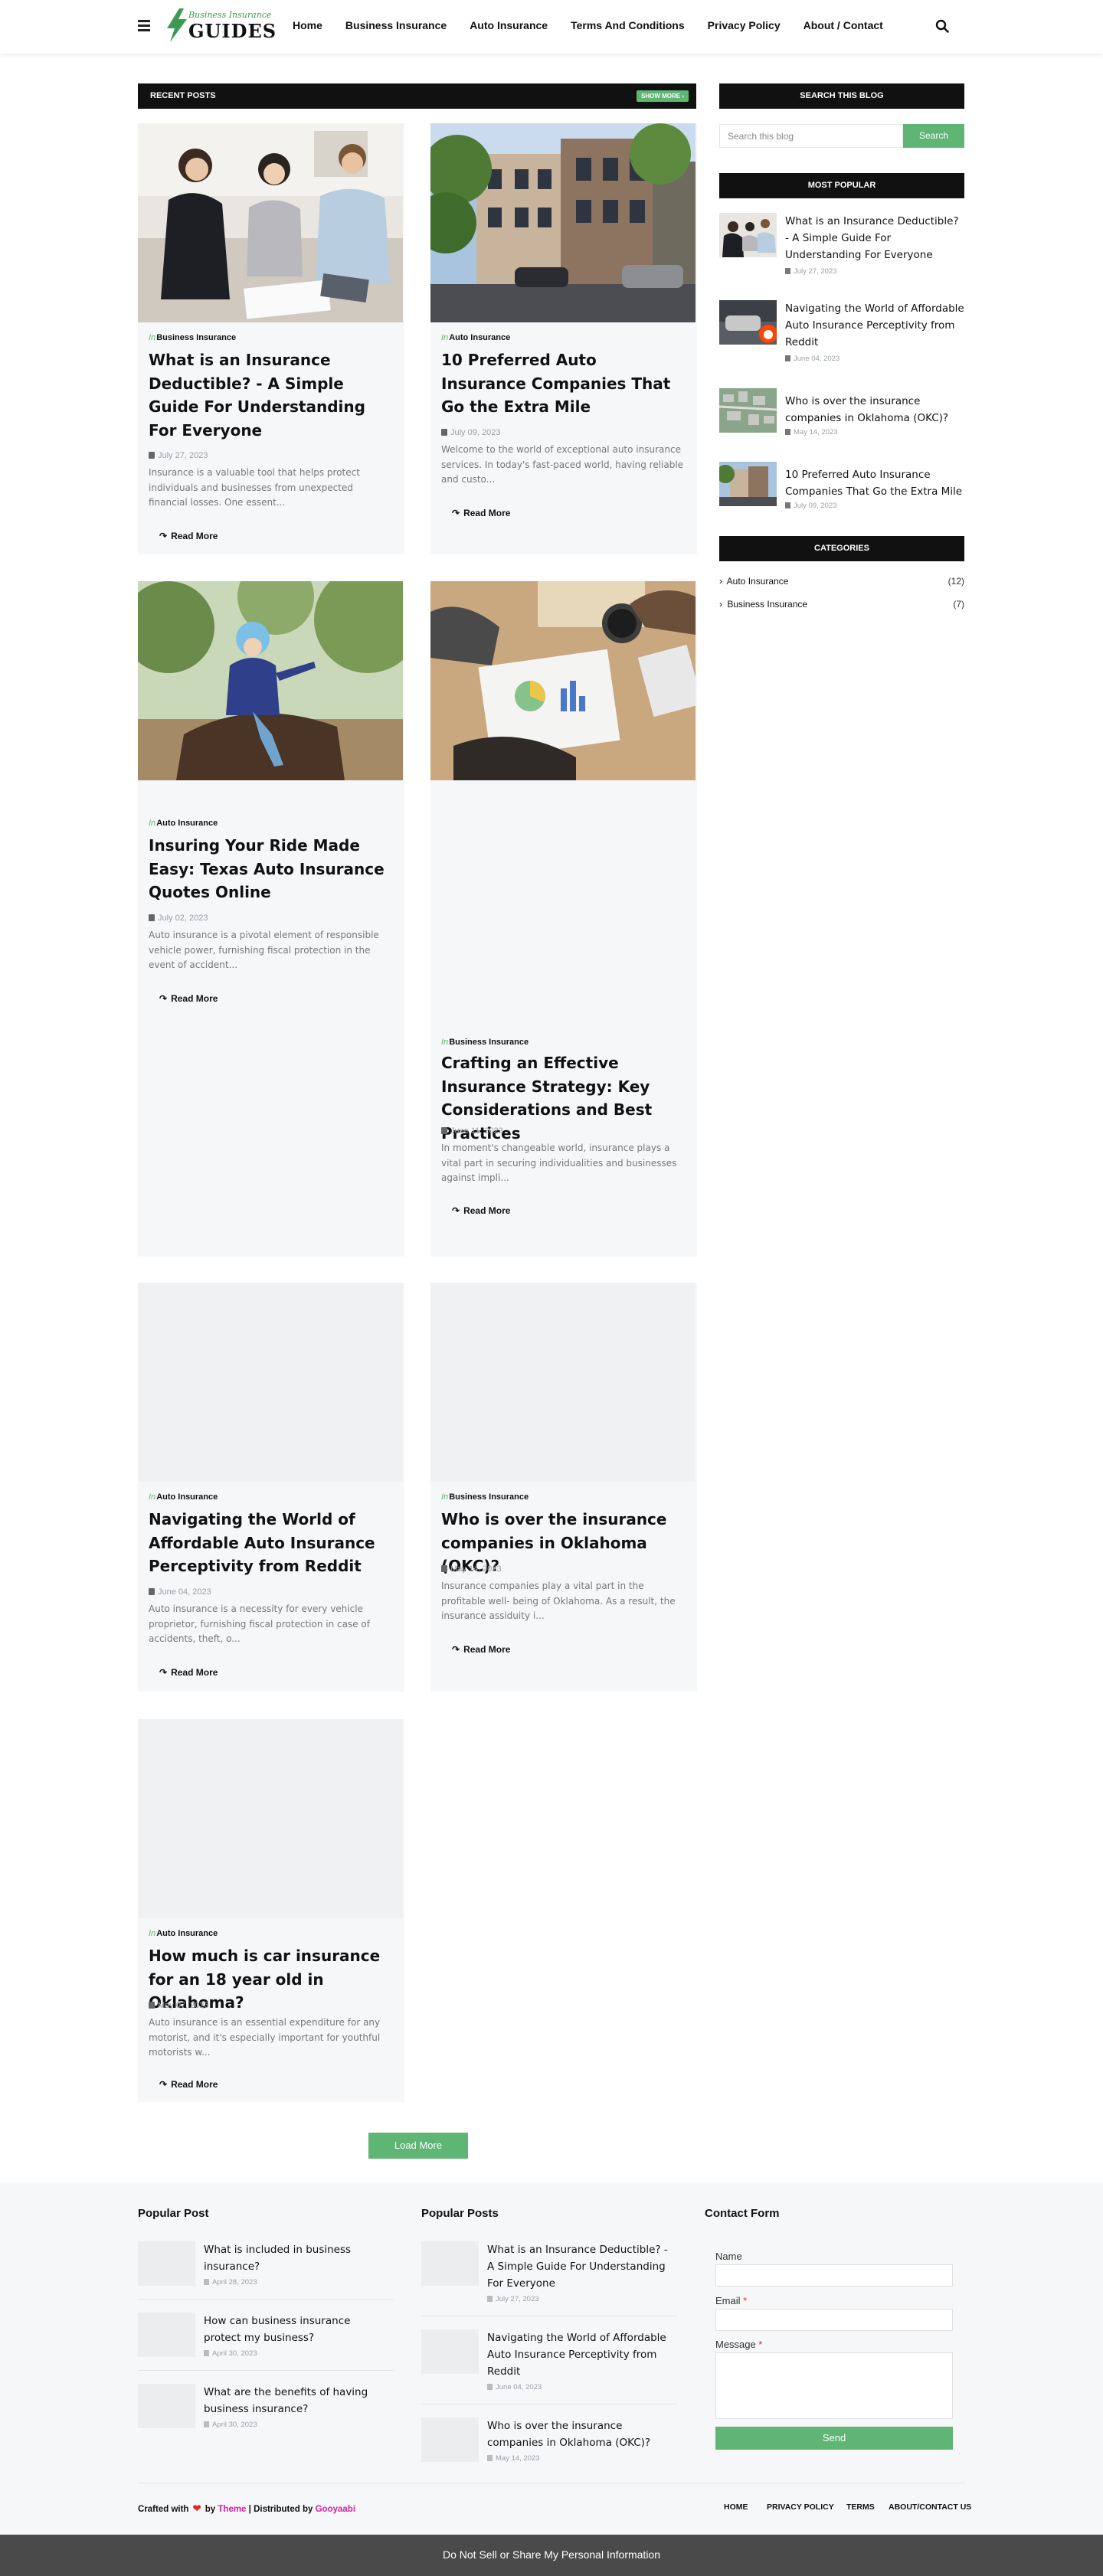 This screenshot has width=1103, height=2576. Describe the element at coordinates (663, 96) in the screenshot. I see `show-more-button: SHOW MORE ›` at that location.